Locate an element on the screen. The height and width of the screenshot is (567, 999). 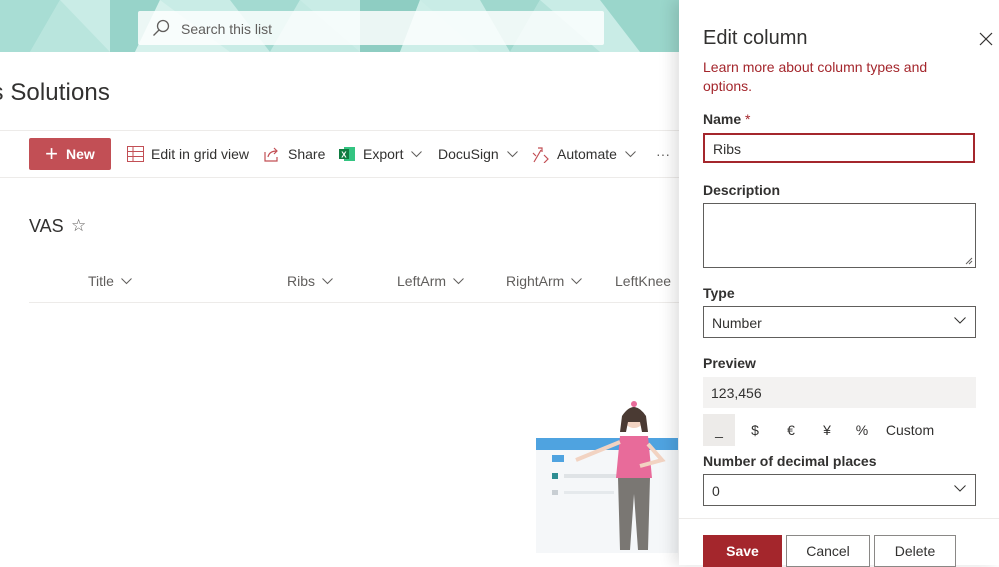
star-icon: ☆ is located at coordinates (78, 226).